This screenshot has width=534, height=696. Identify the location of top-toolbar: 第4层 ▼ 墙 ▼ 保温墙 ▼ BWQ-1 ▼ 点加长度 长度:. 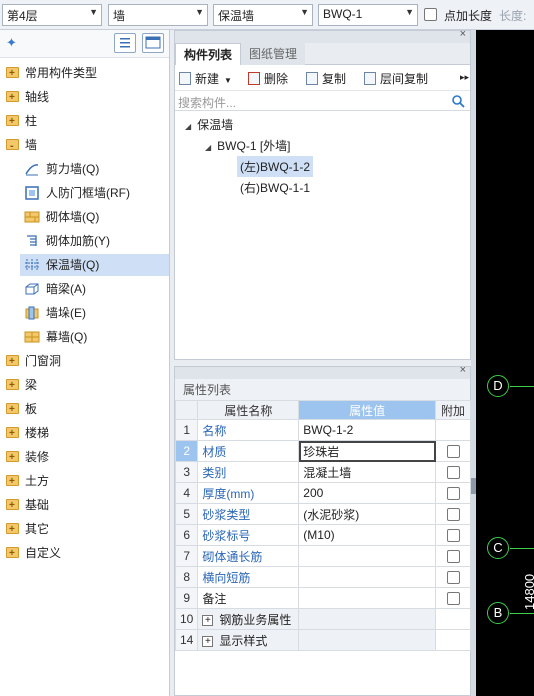
(267, 15).